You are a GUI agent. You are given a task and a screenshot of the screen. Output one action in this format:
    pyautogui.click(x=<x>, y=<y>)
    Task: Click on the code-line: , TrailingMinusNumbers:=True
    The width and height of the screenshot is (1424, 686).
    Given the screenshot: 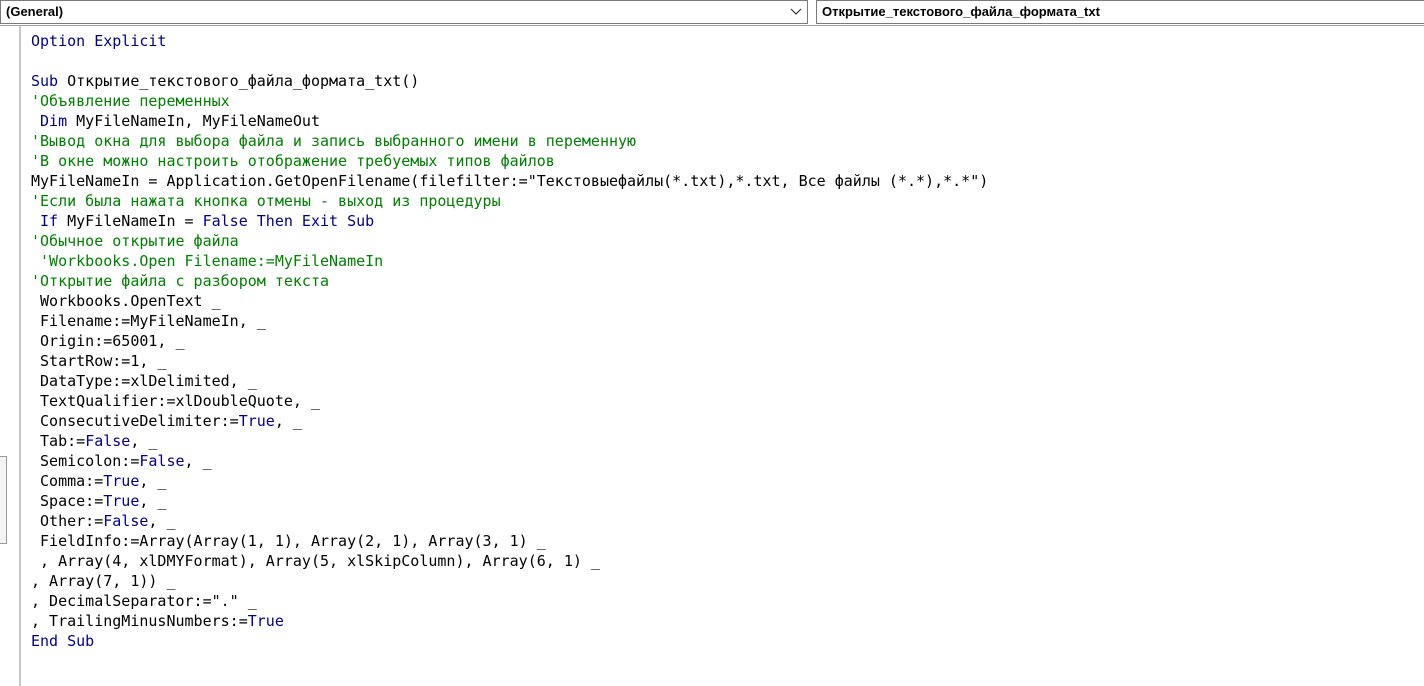 What is the action you would take?
    pyautogui.click(x=509, y=621)
    